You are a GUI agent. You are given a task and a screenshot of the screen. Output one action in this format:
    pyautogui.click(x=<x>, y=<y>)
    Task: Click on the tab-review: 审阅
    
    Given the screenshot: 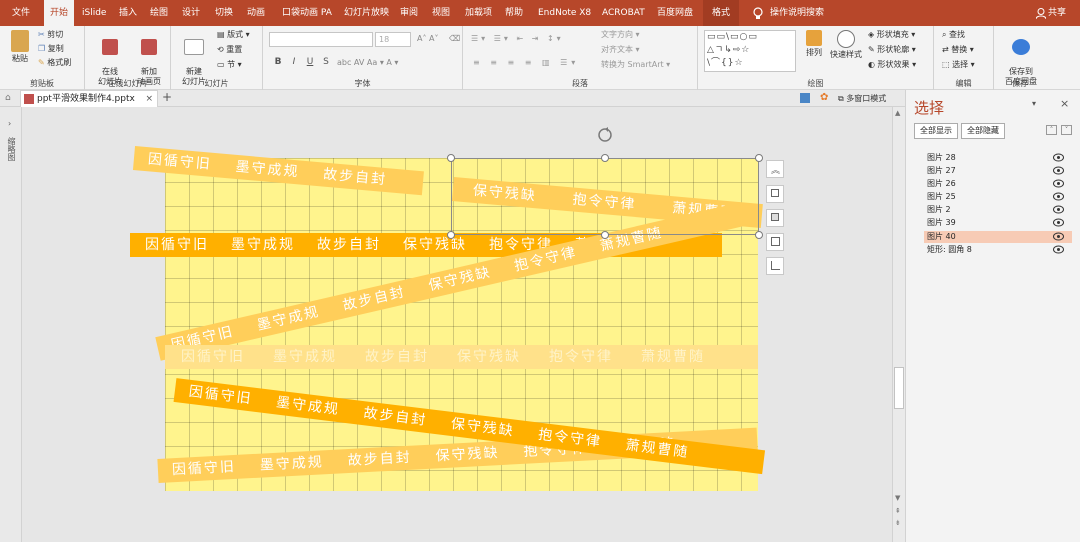 What is the action you would take?
    pyautogui.click(x=409, y=13)
    